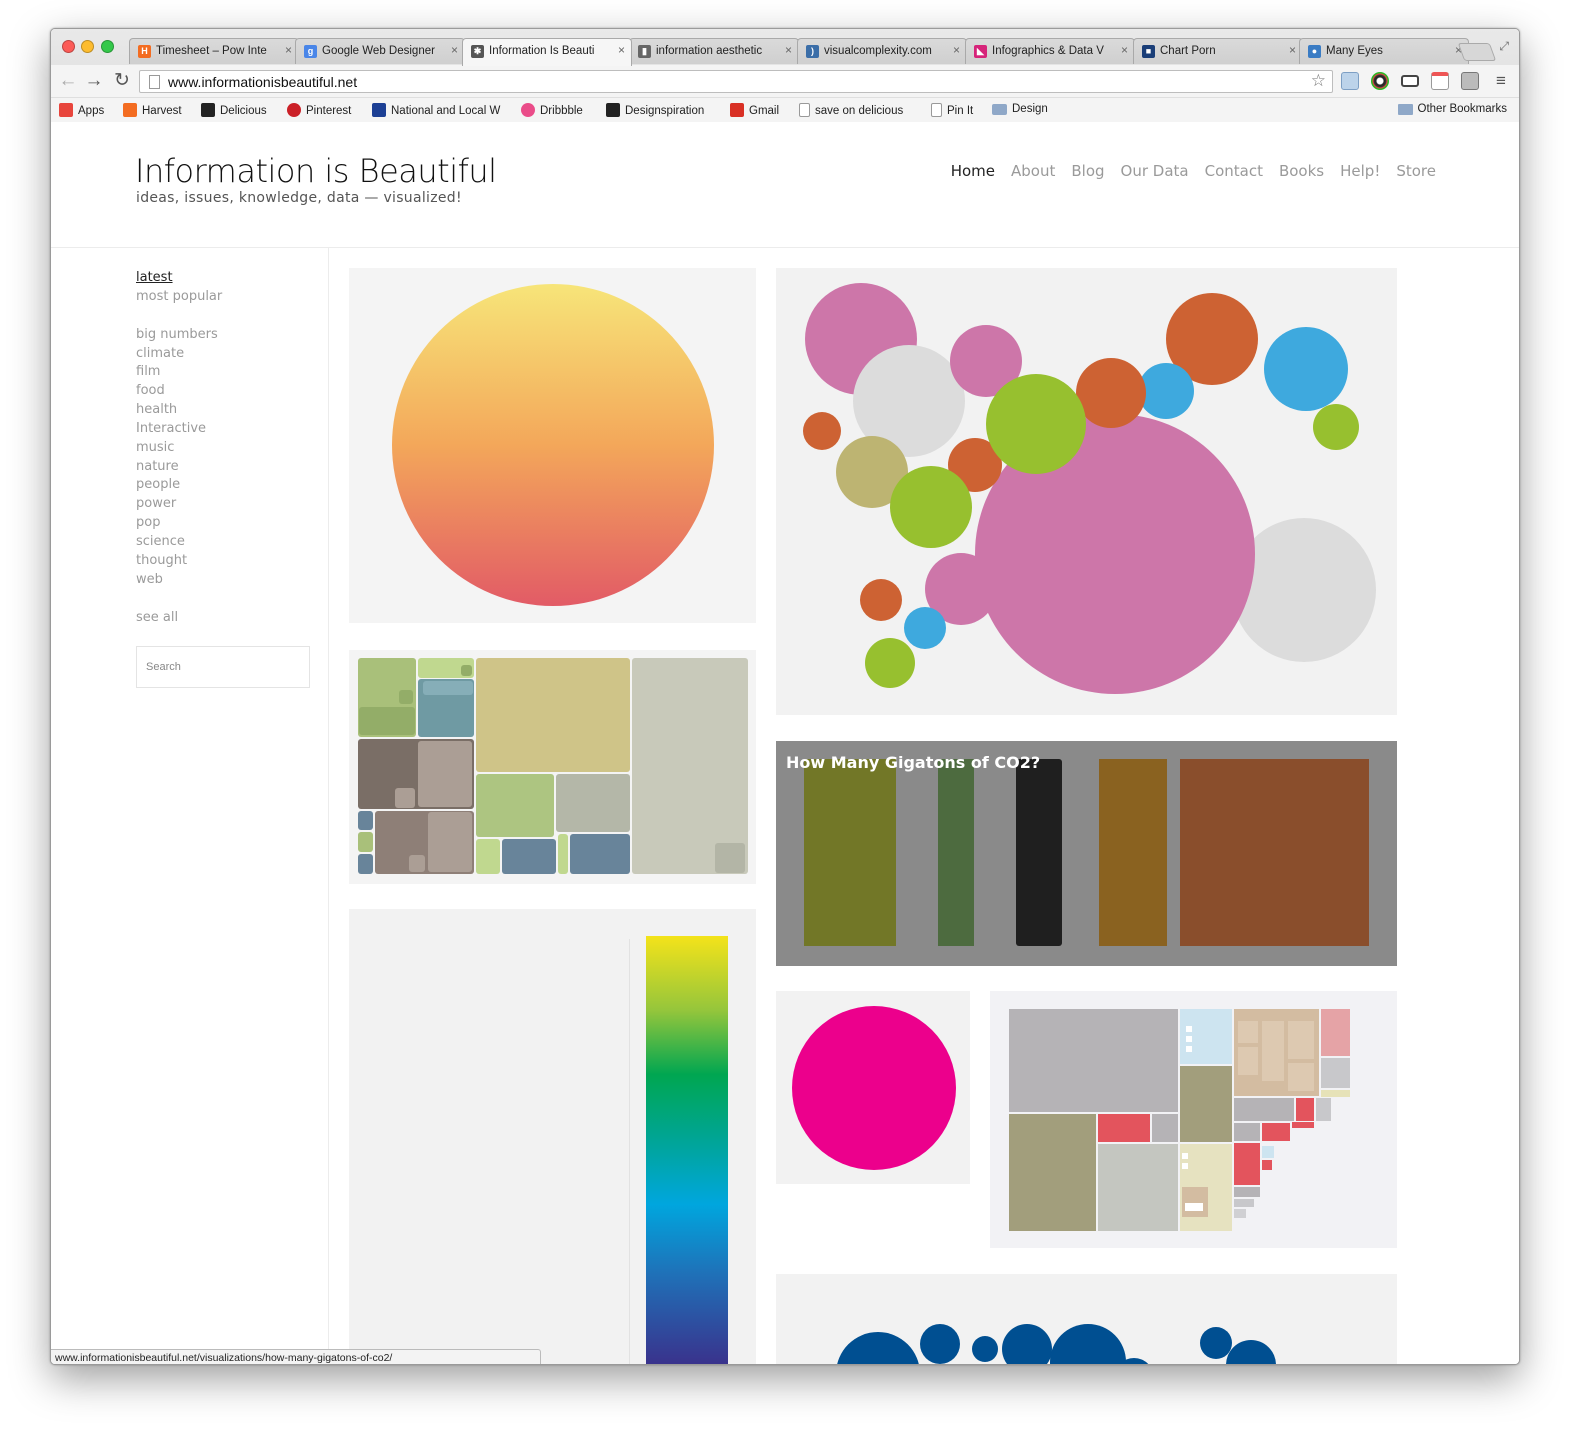 The width and height of the screenshot is (1586, 1452). I want to click on browser-tab: ✱ Information Is Beauti ×, so click(547, 52).